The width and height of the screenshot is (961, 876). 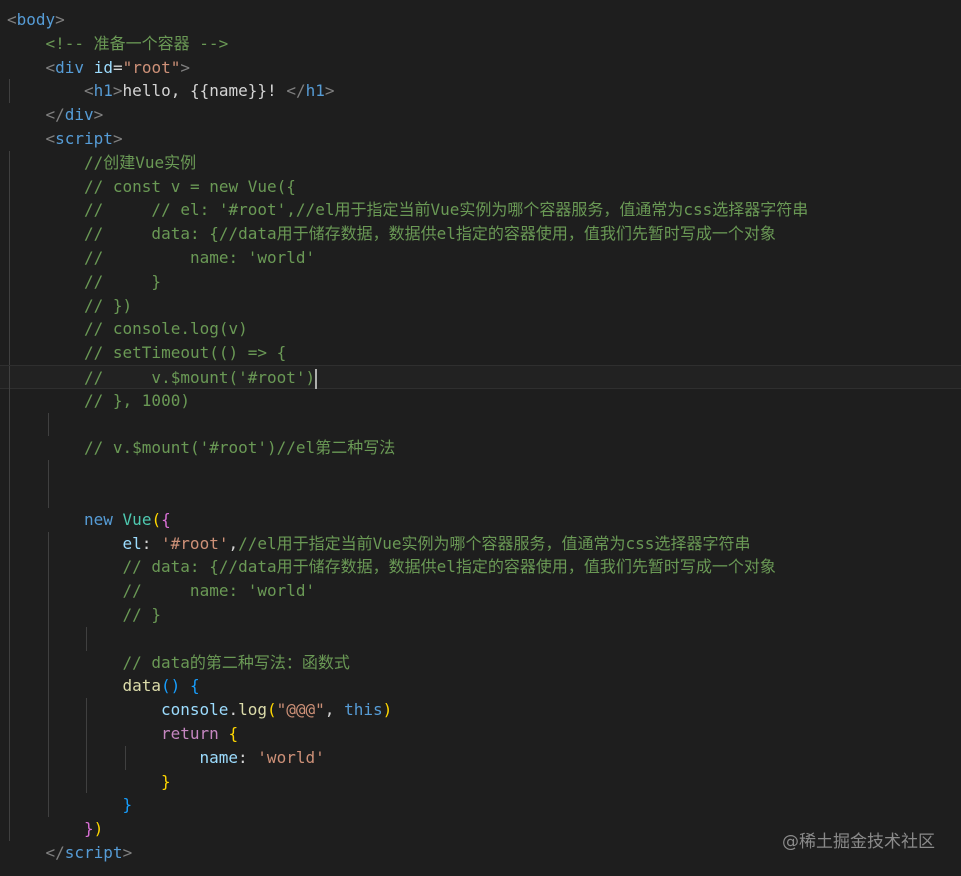 I want to click on code-line: <script>, so click(x=480, y=139).